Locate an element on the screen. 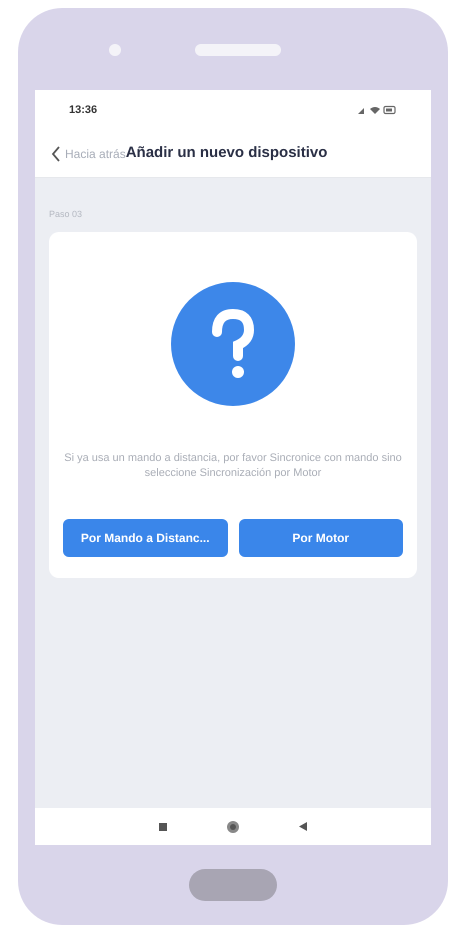  back-button: Hacia atrás is located at coordinates (88, 153).